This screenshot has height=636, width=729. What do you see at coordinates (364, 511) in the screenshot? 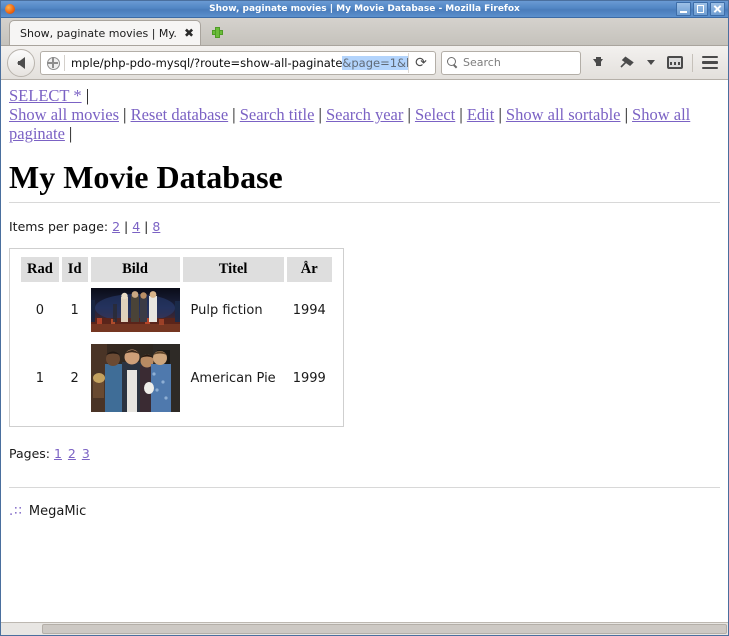
I see `page-footer: .∶∶ MegaMic` at bounding box center [364, 511].